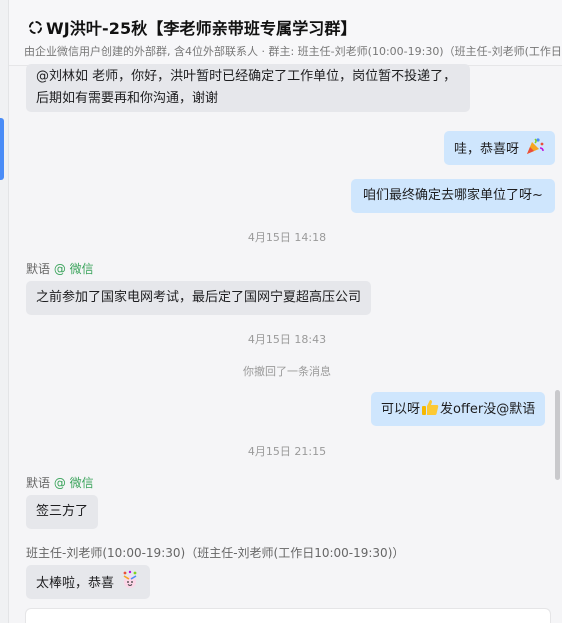 The width and height of the screenshot is (562, 623). I want to click on thumbs-up-emoji, so click(430, 407).